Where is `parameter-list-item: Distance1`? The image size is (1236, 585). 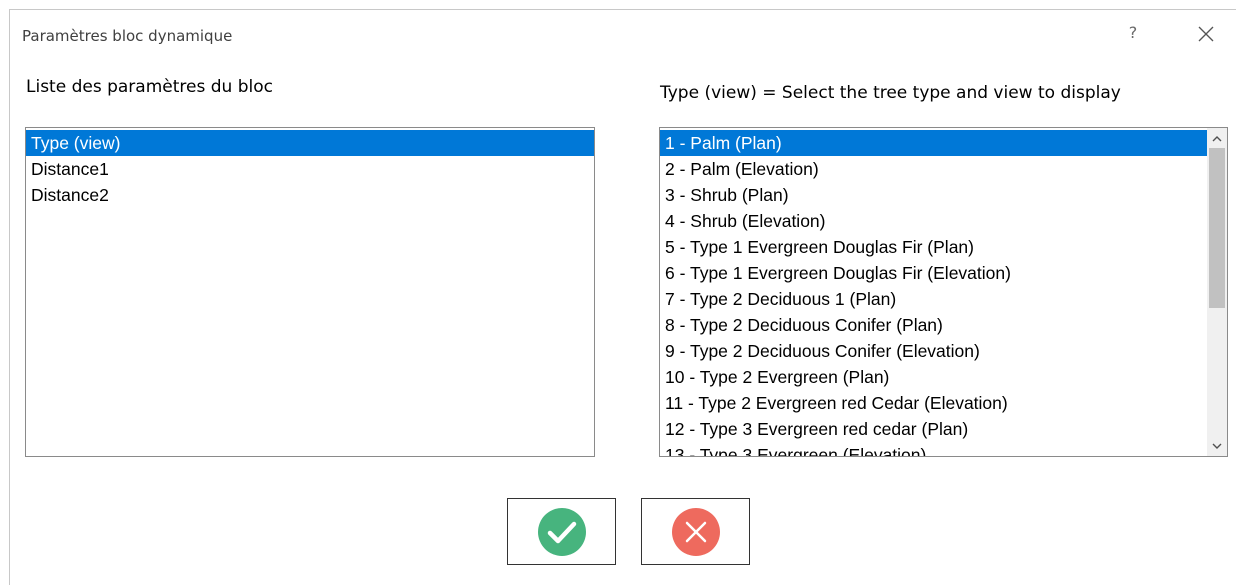
parameter-list-item: Distance1 is located at coordinates (310, 169).